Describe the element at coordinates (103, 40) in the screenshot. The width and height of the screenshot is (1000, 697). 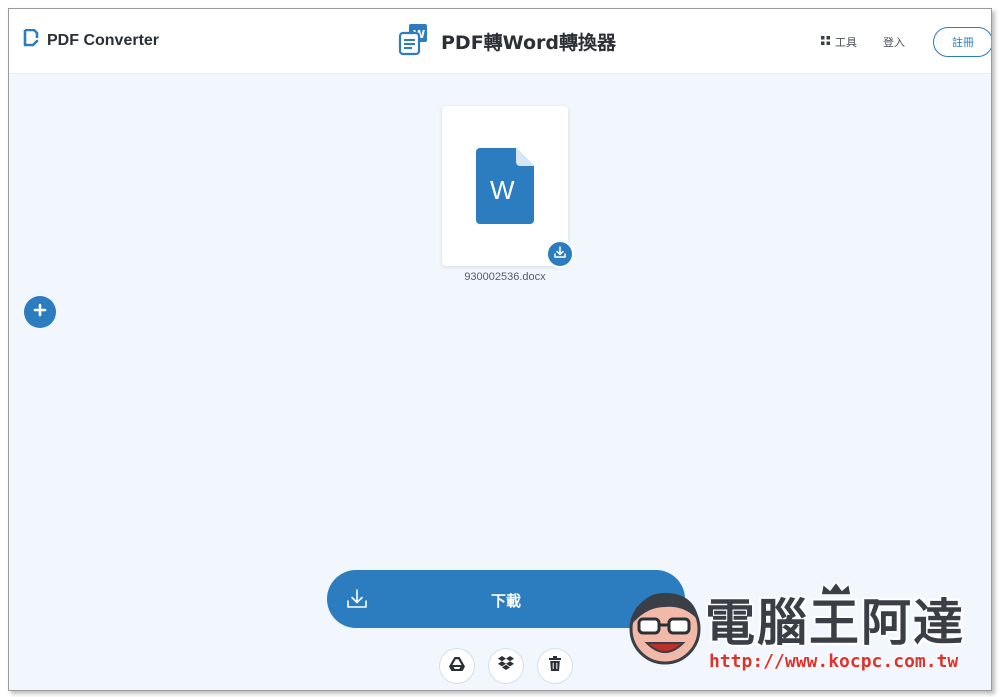
I see `brand-name: PDF Converter` at that location.